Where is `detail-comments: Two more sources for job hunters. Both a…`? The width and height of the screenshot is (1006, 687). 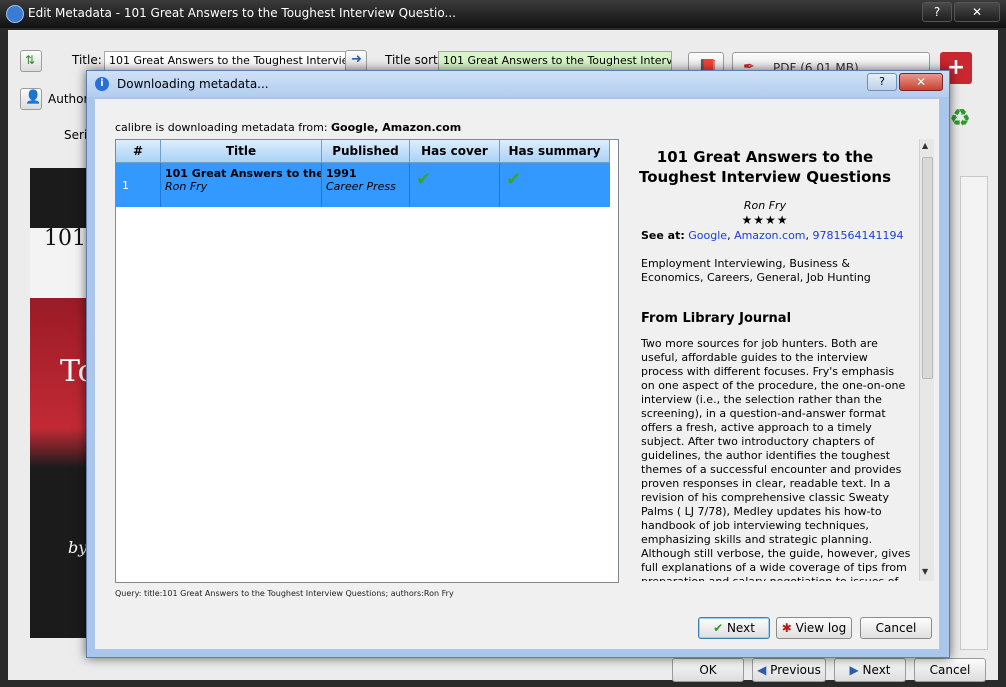
detail-comments: Two more sources for job hunters. Both a… is located at coordinates (776, 459).